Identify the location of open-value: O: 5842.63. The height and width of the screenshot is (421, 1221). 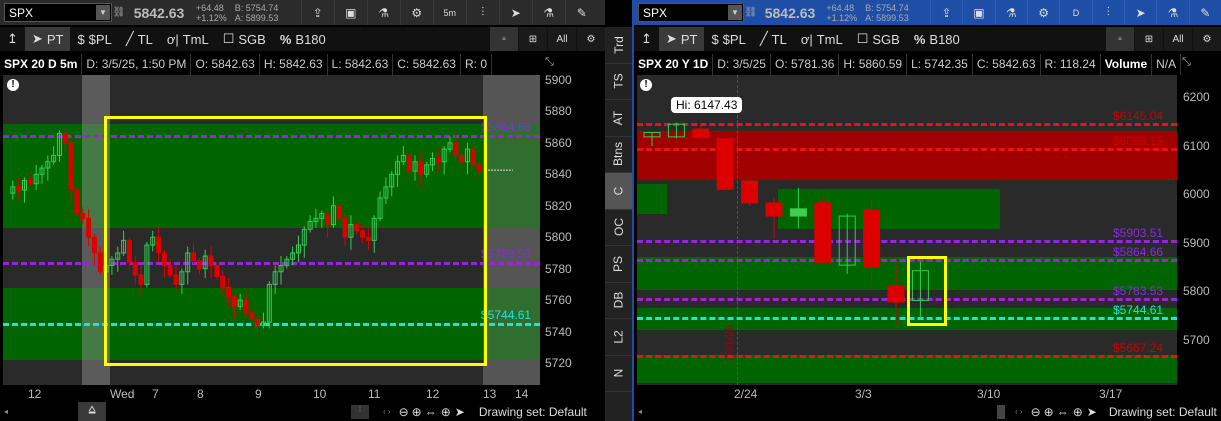
(225, 64).